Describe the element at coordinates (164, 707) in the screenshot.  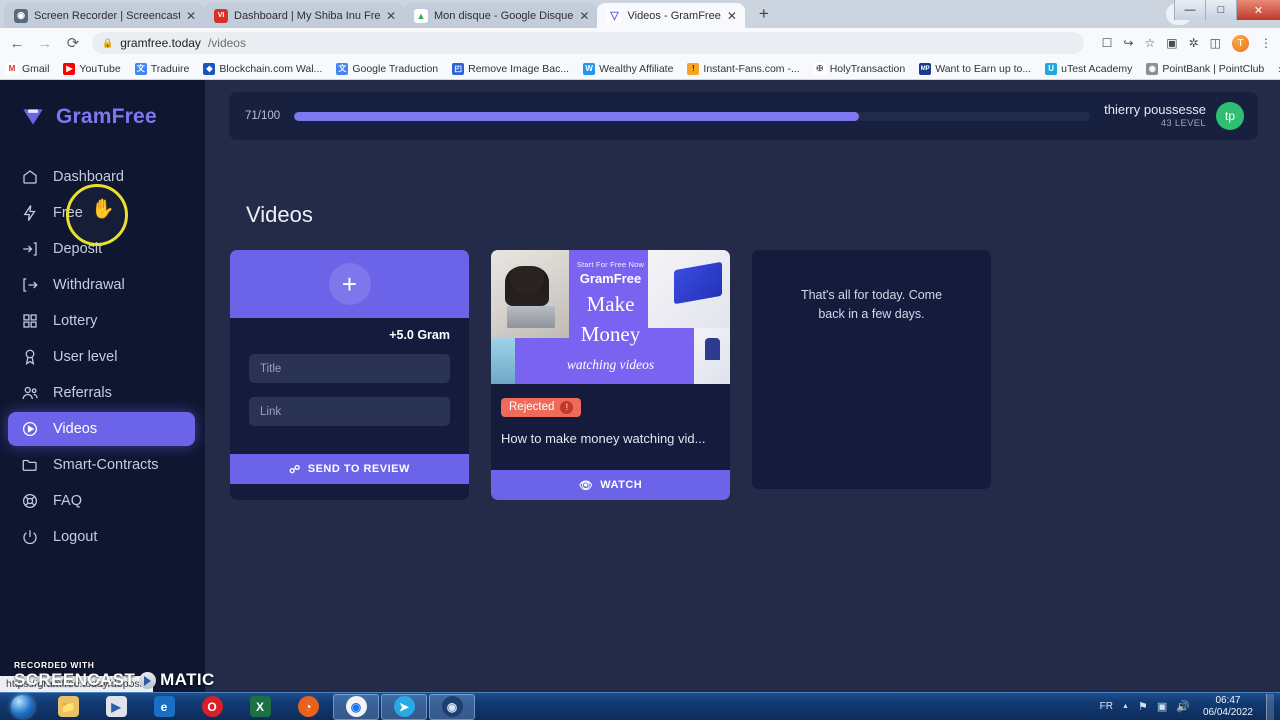
I see `taskbar-internet-explorer-icon: e` at that location.